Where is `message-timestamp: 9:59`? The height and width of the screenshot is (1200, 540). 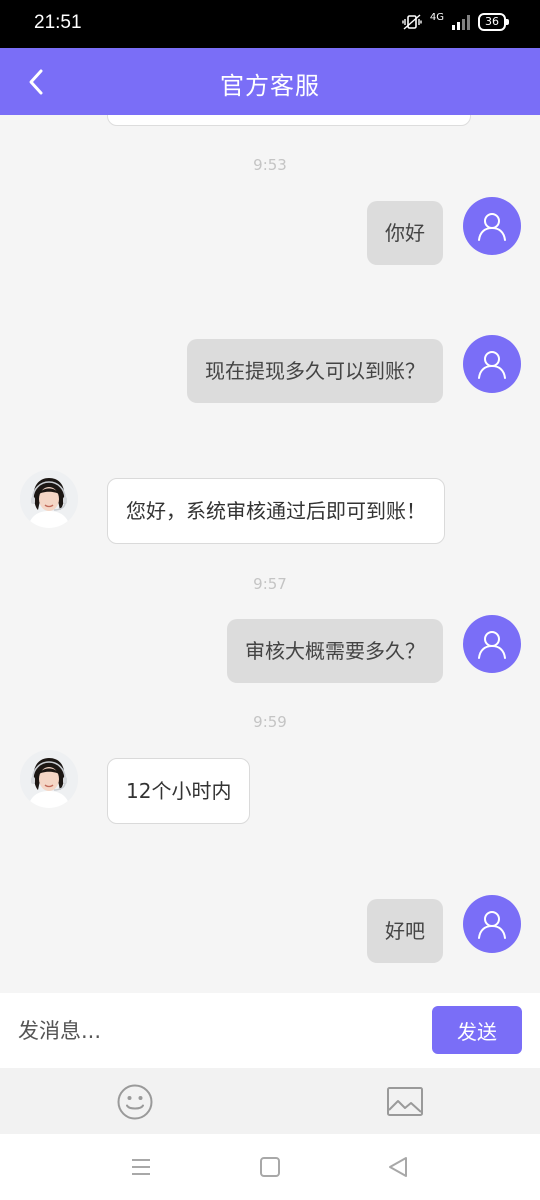
message-timestamp: 9:59 is located at coordinates (270, 722).